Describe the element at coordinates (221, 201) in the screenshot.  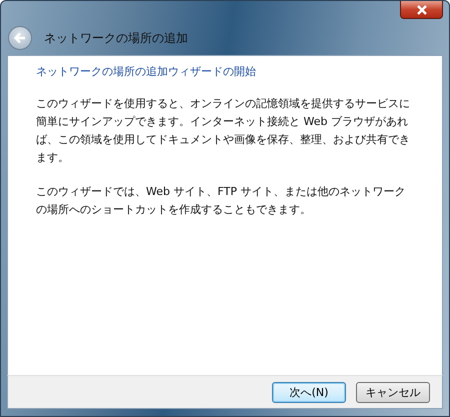
I see `description-text: このウィザードでは、Web サイト、FTP サイト、または他のネットワークの場所へのショートカットを作成することもできます。` at that location.